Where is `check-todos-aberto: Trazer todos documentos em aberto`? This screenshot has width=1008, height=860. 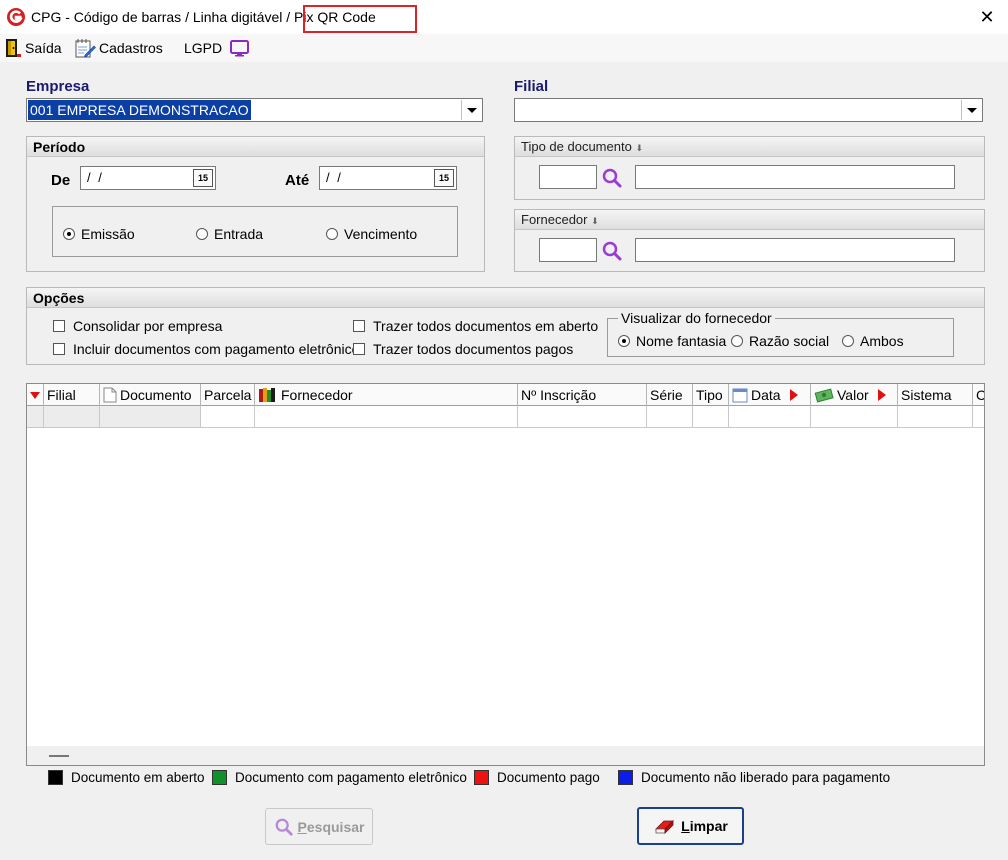 check-todos-aberto: Trazer todos documentos em aberto is located at coordinates (475, 326).